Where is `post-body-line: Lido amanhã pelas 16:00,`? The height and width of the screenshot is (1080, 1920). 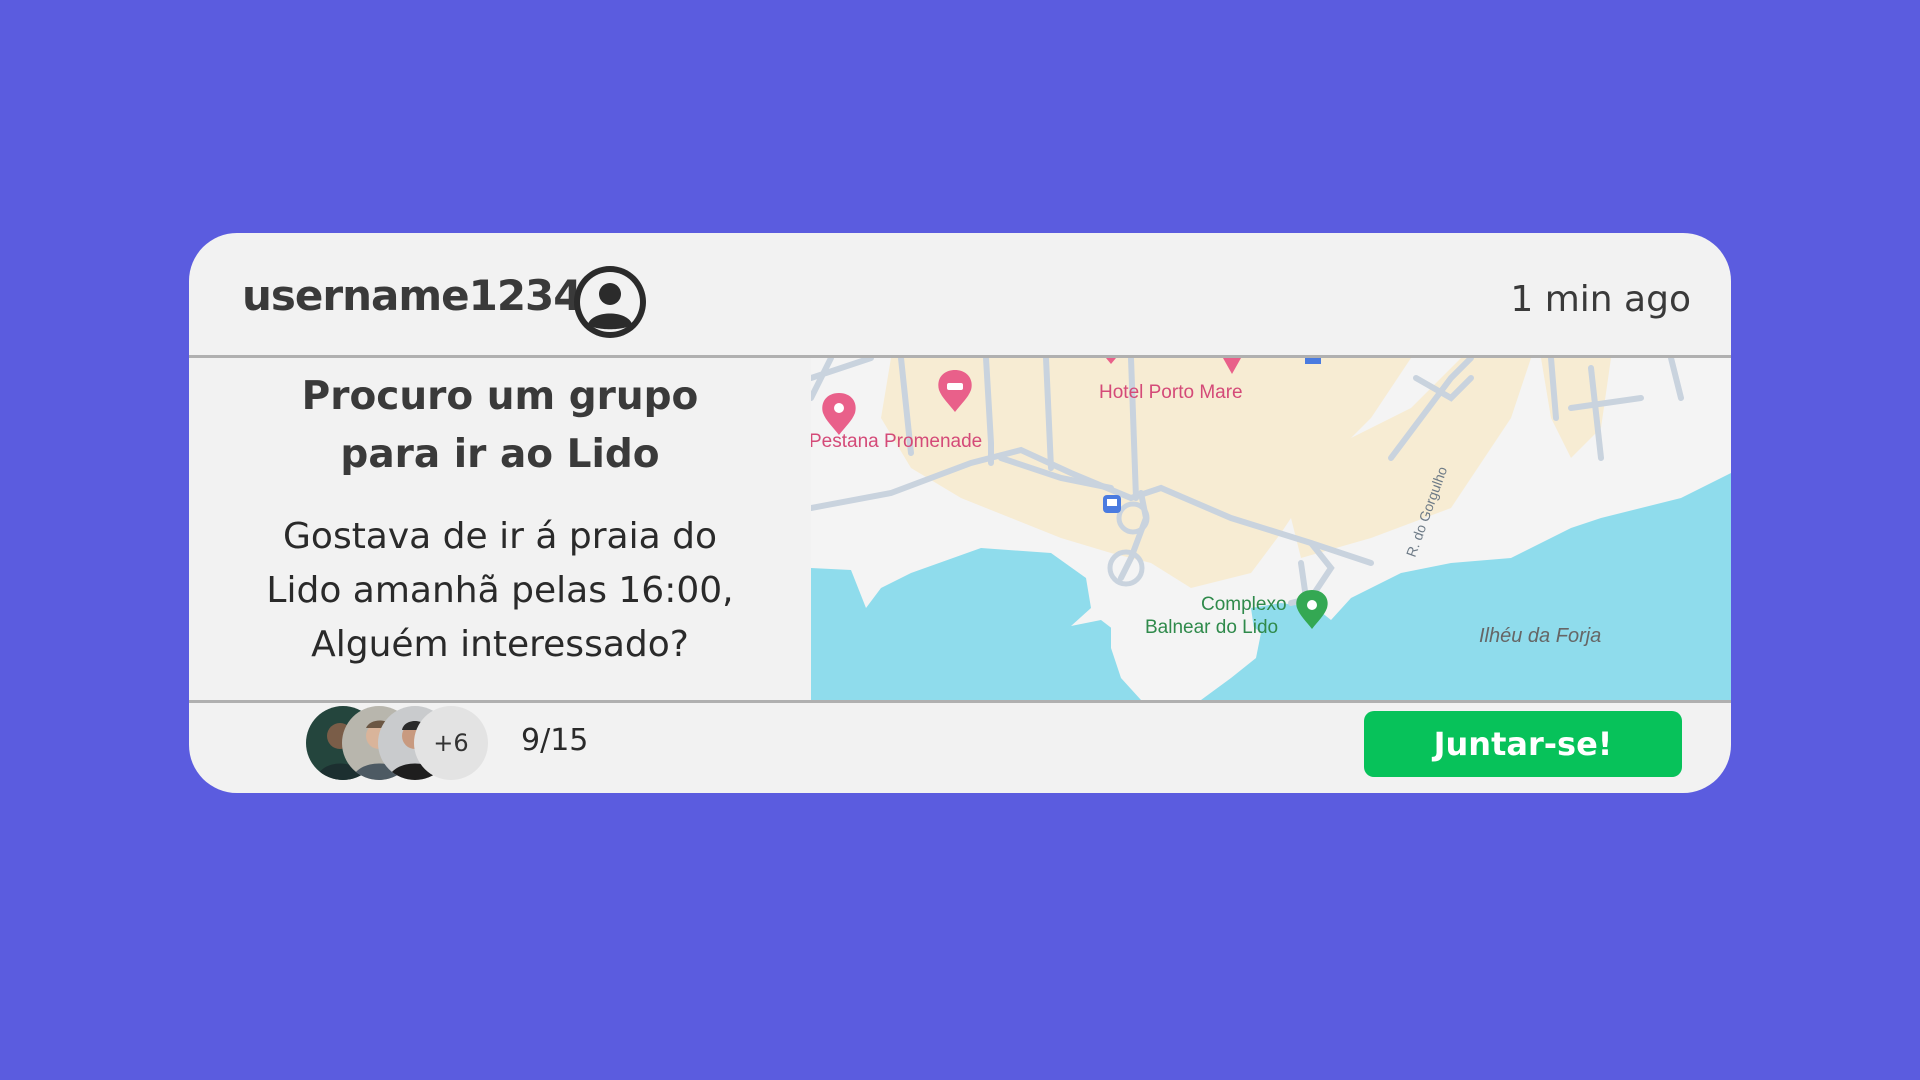
post-body-line: Lido amanhã pelas 16:00, is located at coordinates (500, 590).